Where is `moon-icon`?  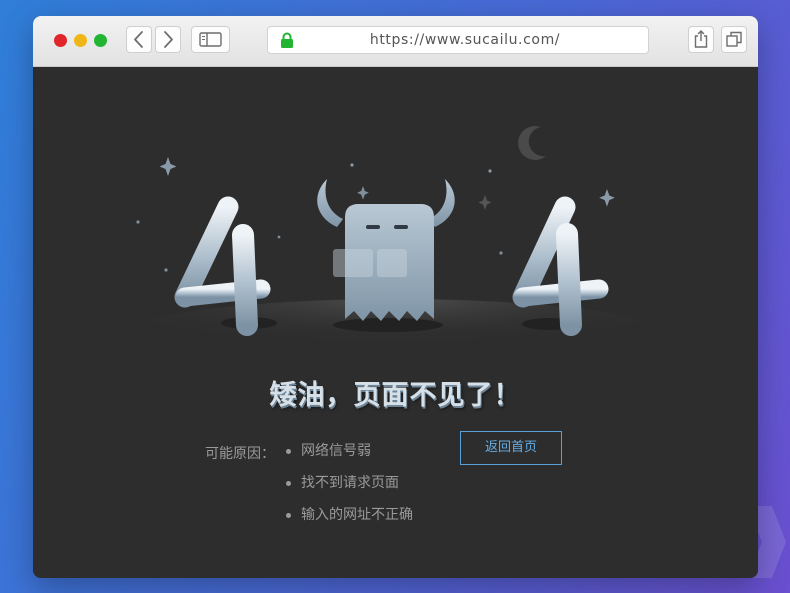
moon-icon is located at coordinates (532, 142).